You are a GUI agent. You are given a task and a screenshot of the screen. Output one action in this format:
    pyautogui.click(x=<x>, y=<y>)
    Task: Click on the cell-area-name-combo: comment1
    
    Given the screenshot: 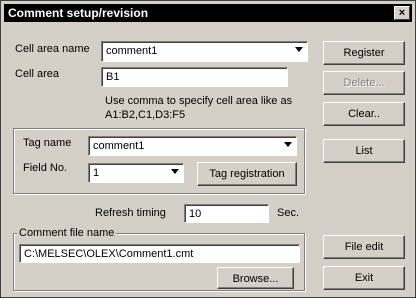 What is the action you would take?
    pyautogui.click(x=204, y=51)
    